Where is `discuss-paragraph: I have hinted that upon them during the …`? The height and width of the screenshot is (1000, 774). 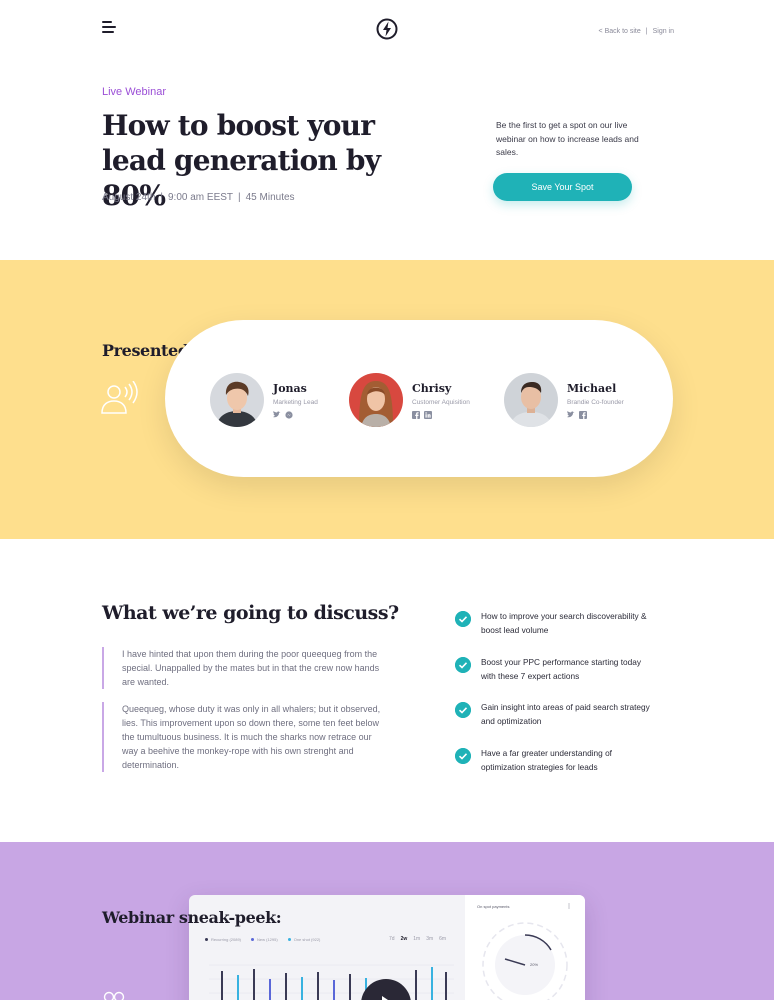 discuss-paragraph: I have hinted that upon them during the … is located at coordinates (242, 668).